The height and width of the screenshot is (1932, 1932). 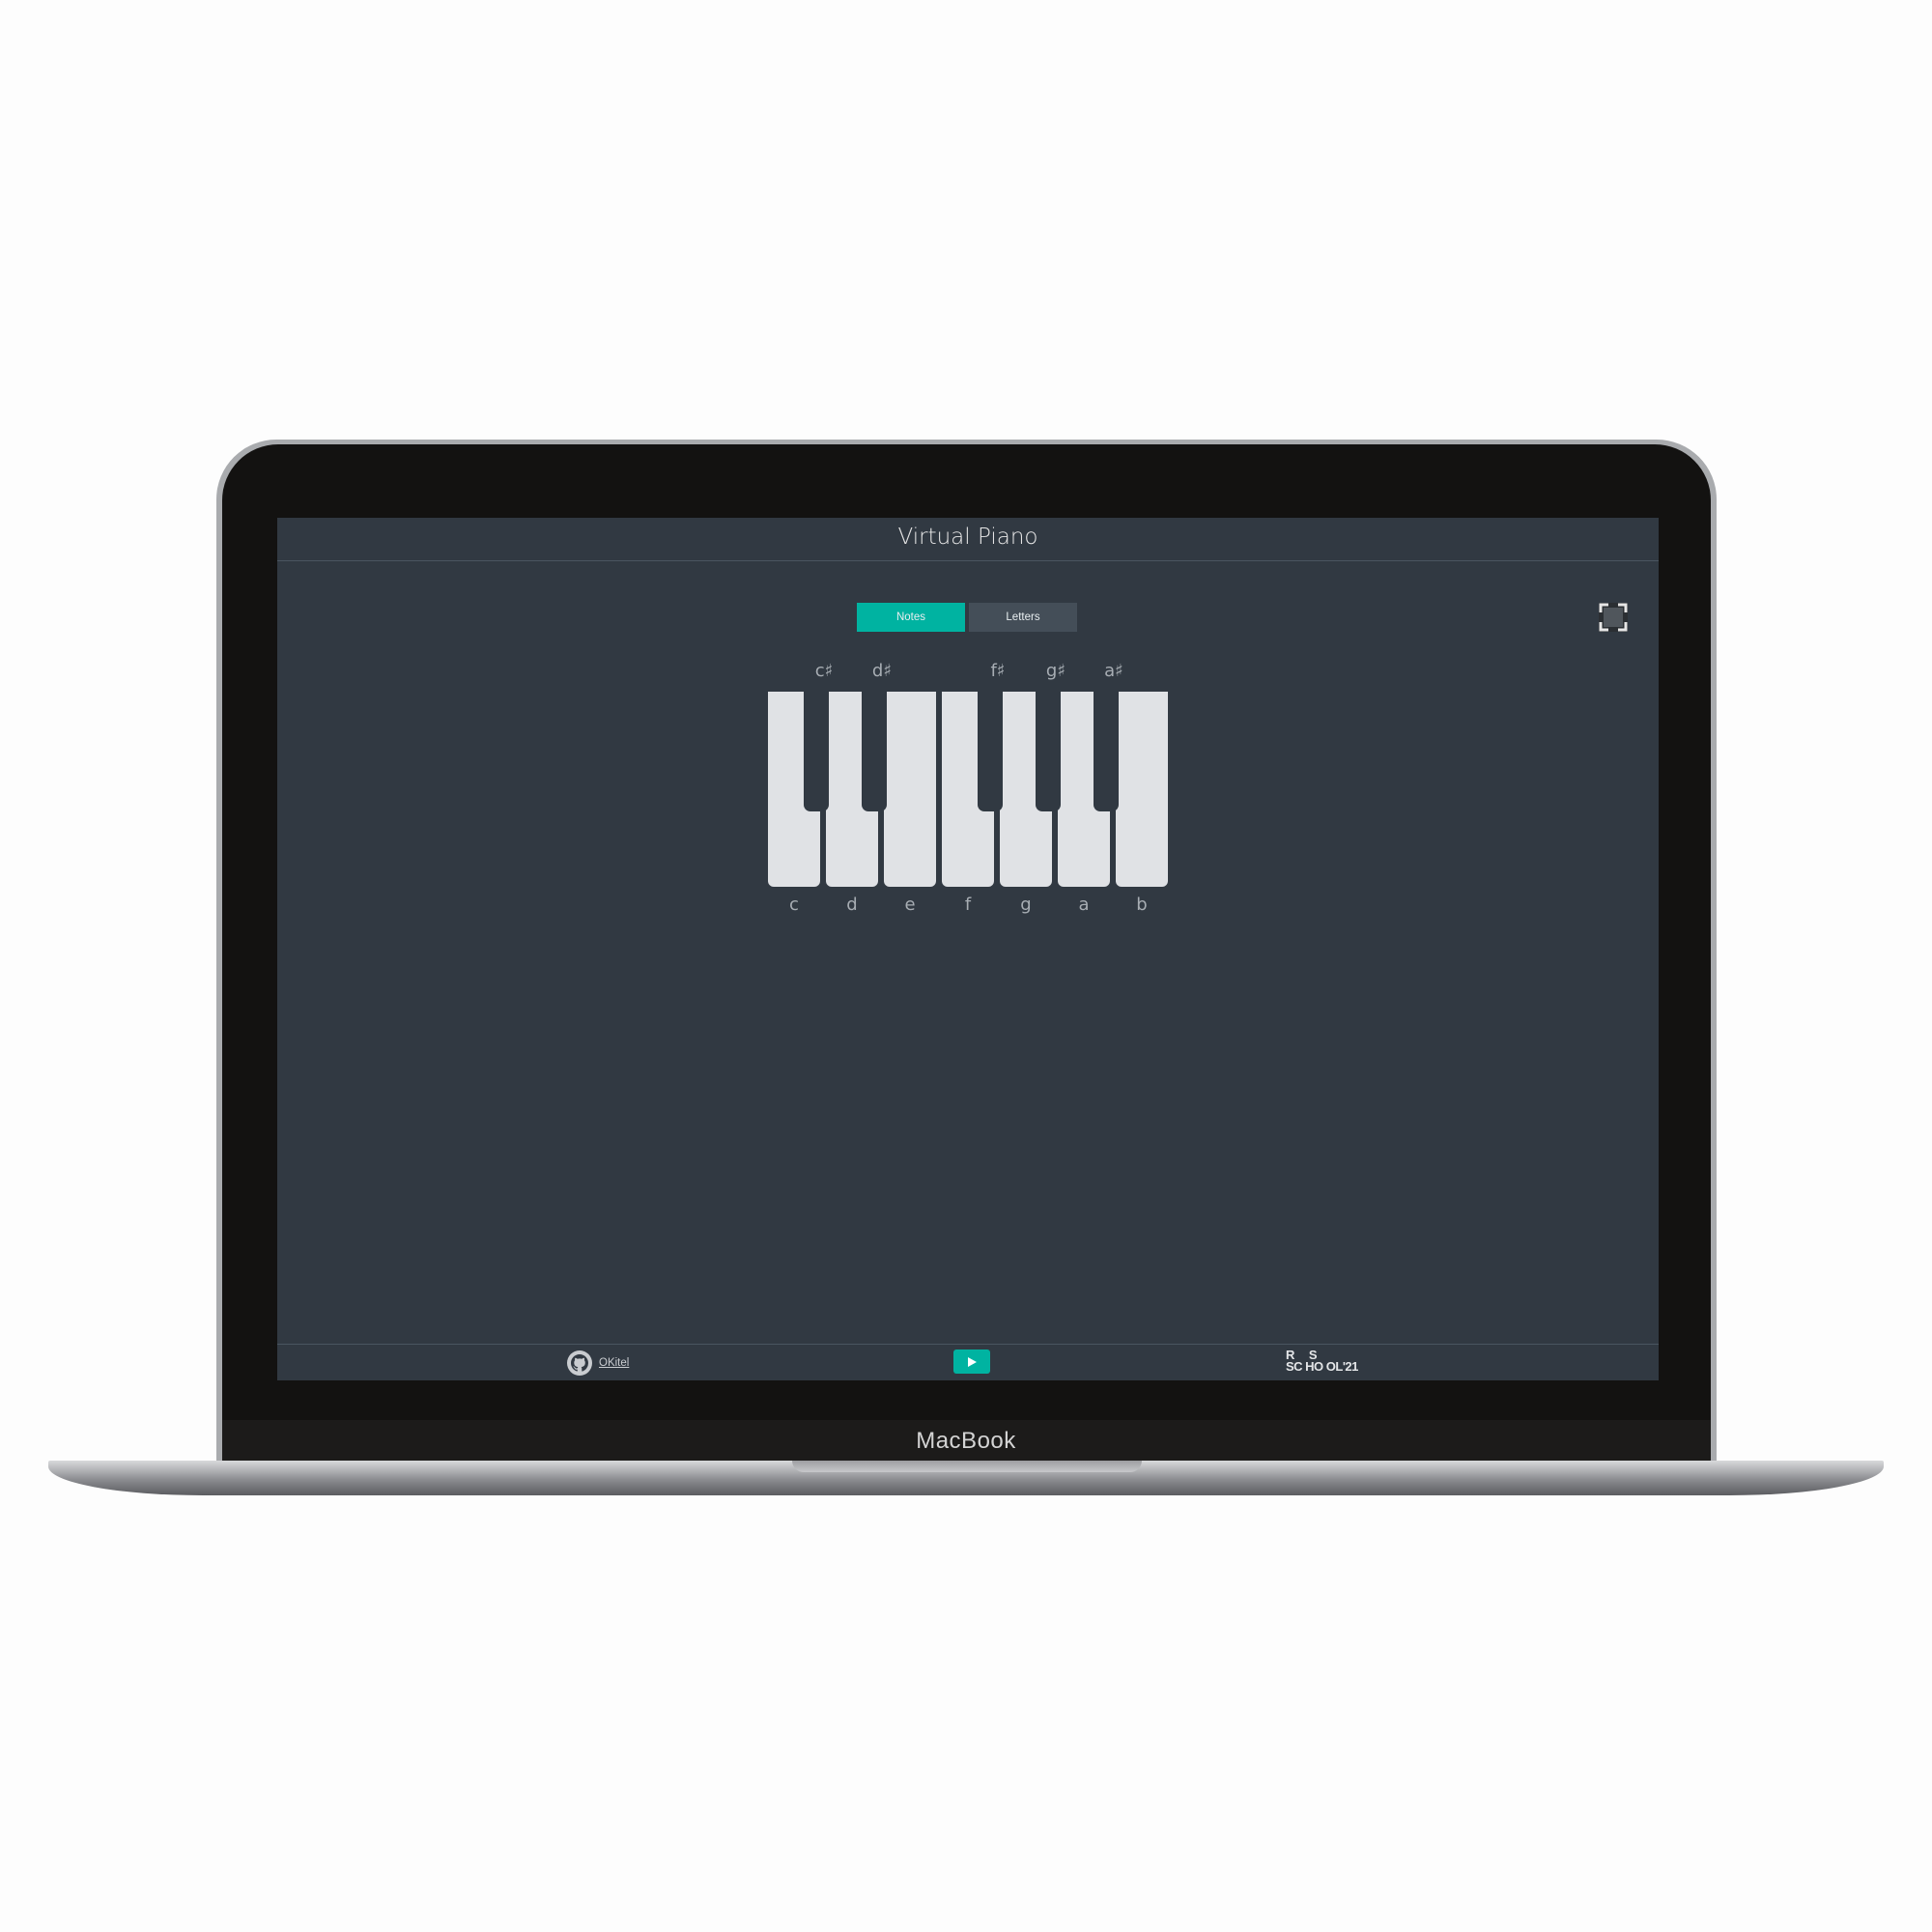 I want to click on app-footer: OKitel R S SC HO OL'21, so click(x=968, y=1362).